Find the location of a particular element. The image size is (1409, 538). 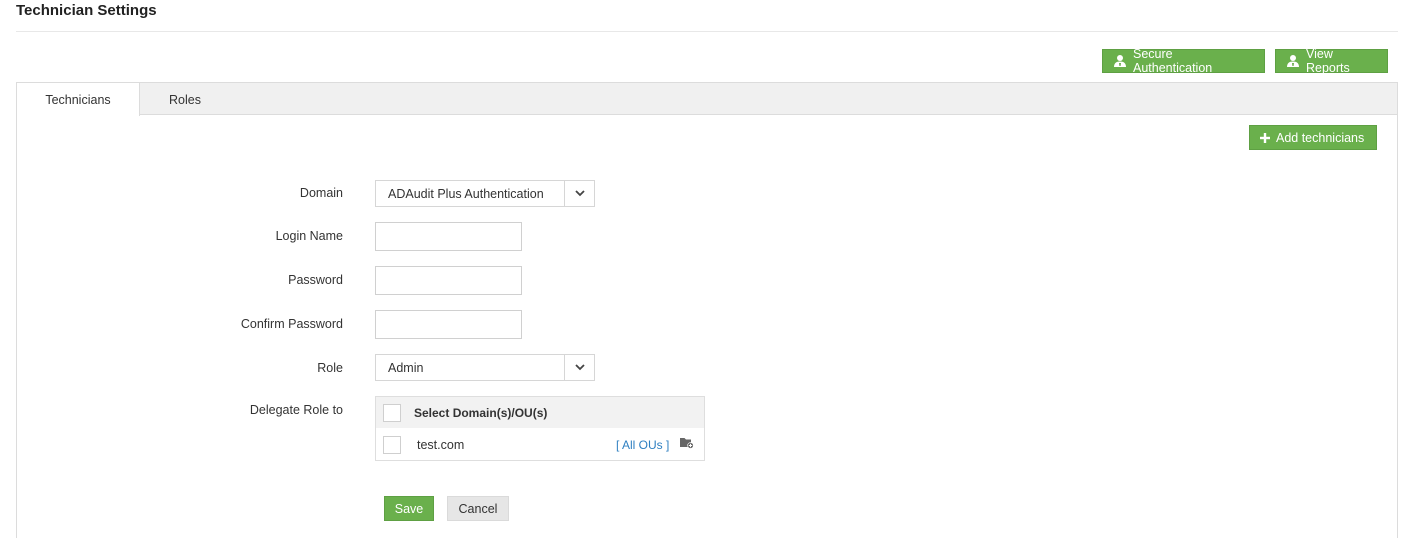

page-title: Technician Settings is located at coordinates (86, 10).